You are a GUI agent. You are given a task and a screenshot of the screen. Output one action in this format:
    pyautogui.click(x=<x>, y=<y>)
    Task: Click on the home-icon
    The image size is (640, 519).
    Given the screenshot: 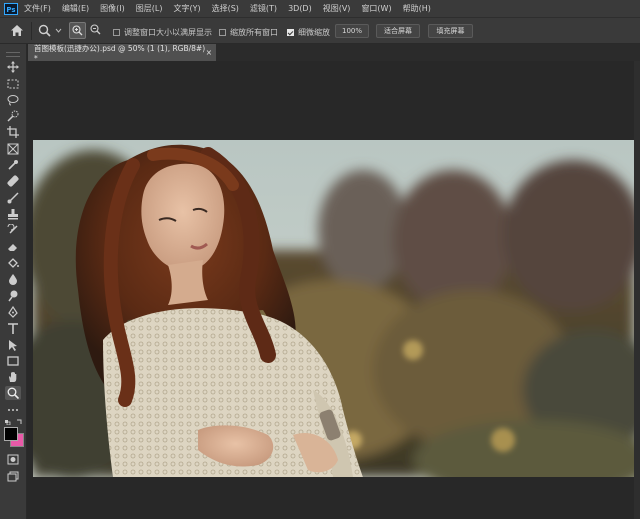 What is the action you would take?
    pyautogui.click(x=17, y=30)
    